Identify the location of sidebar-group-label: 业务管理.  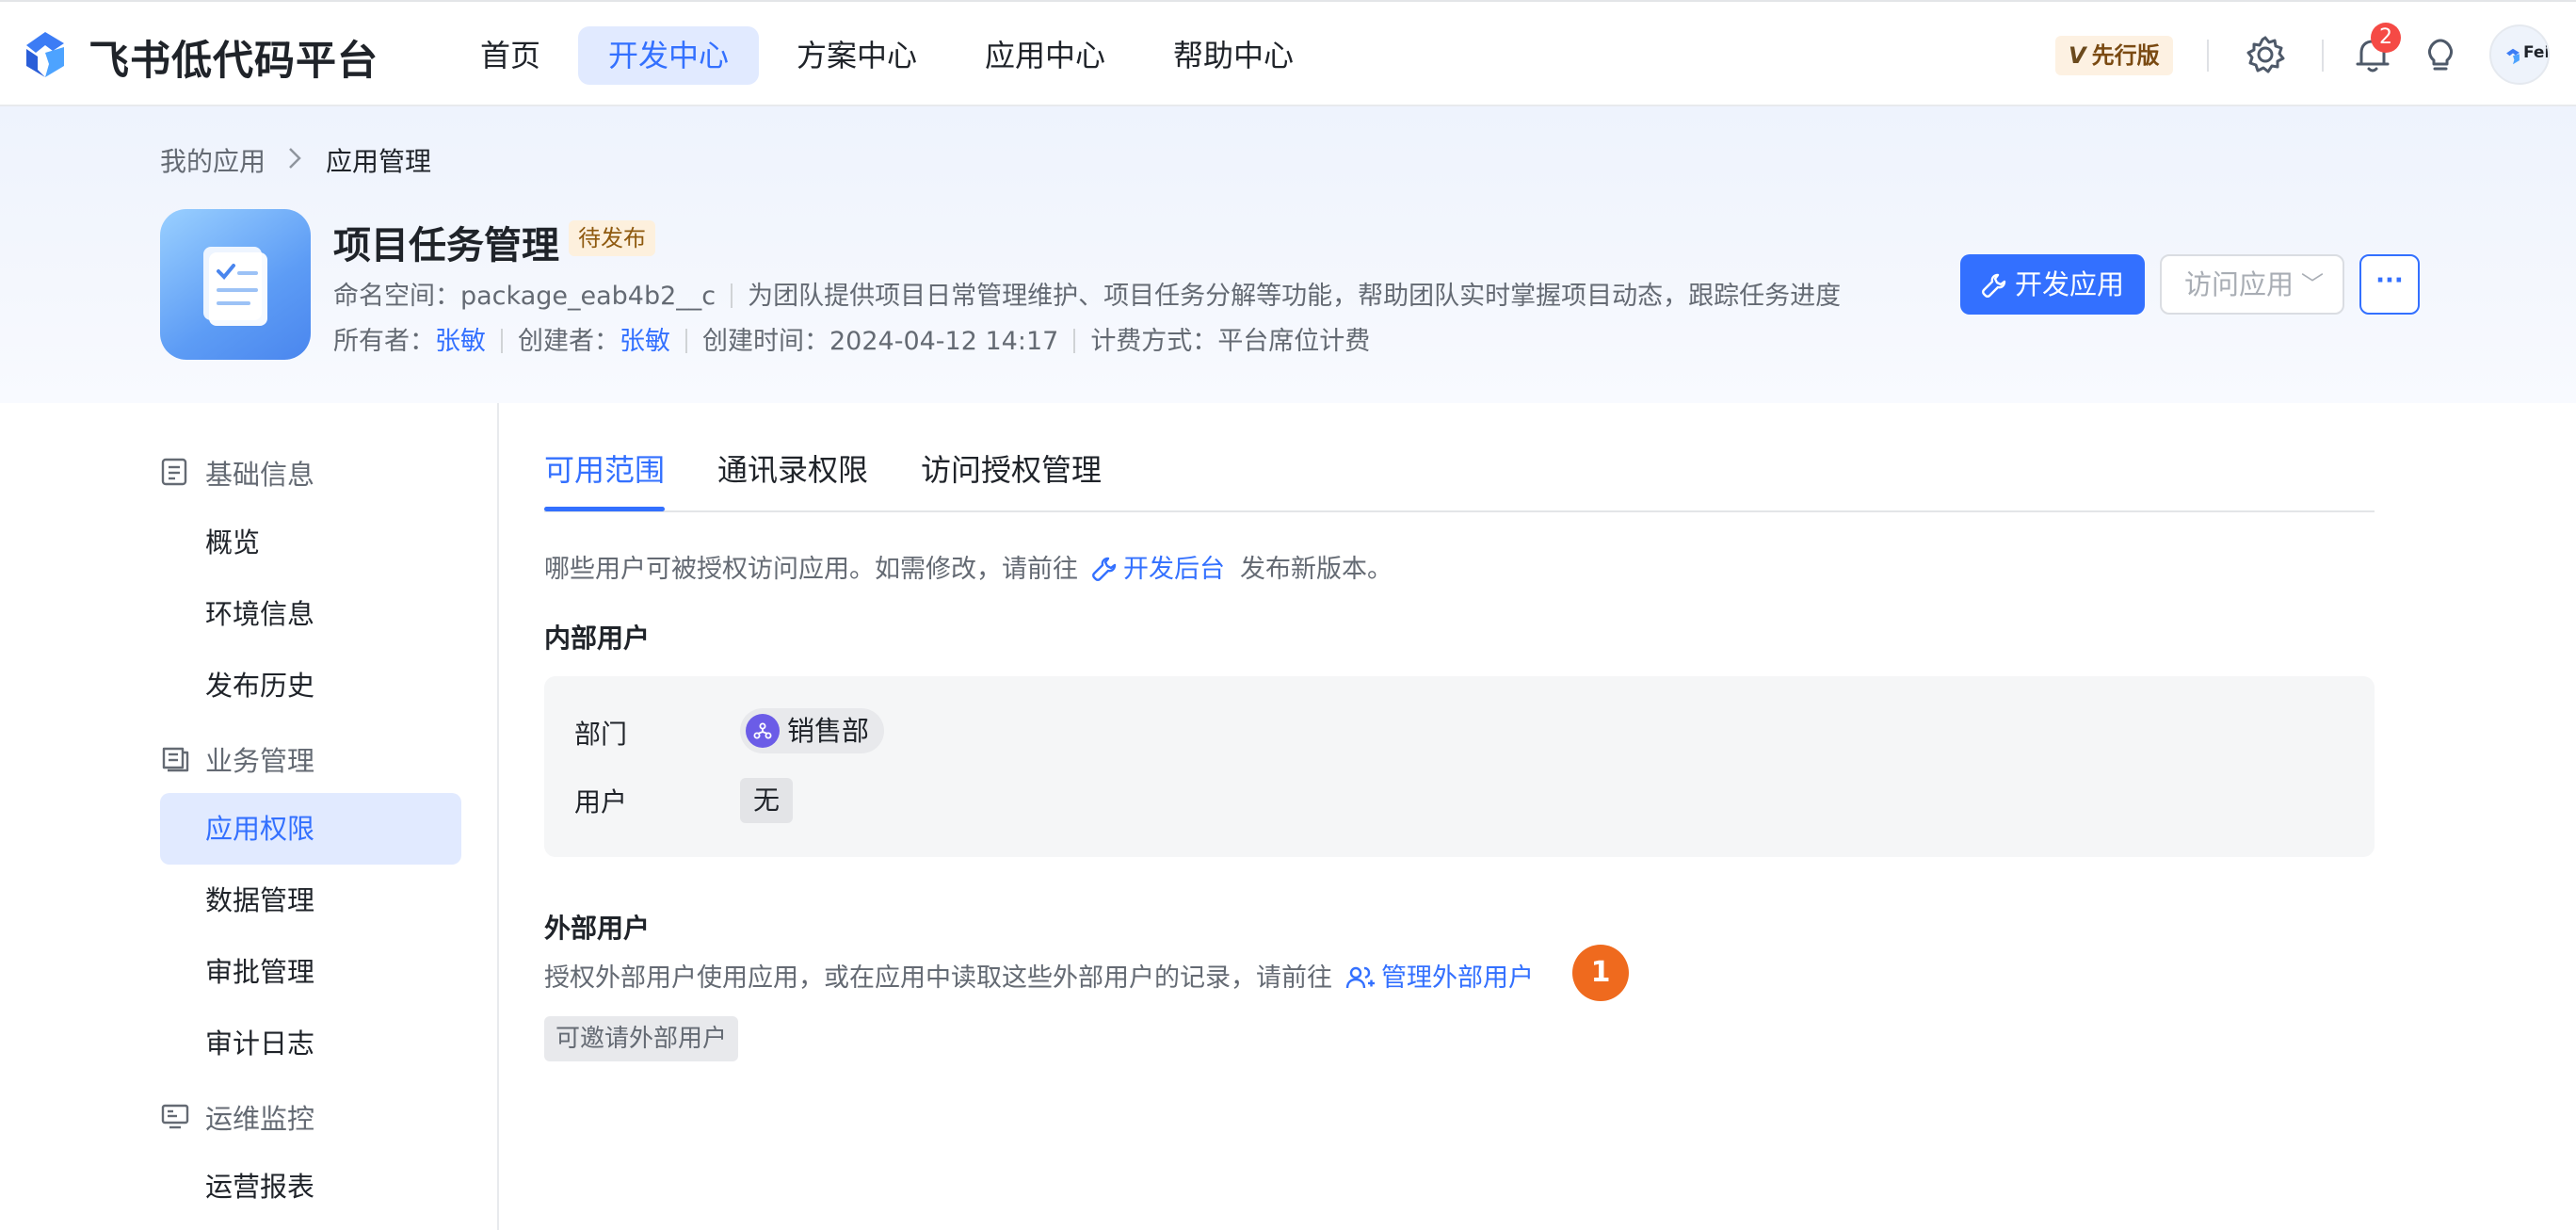
(260, 761).